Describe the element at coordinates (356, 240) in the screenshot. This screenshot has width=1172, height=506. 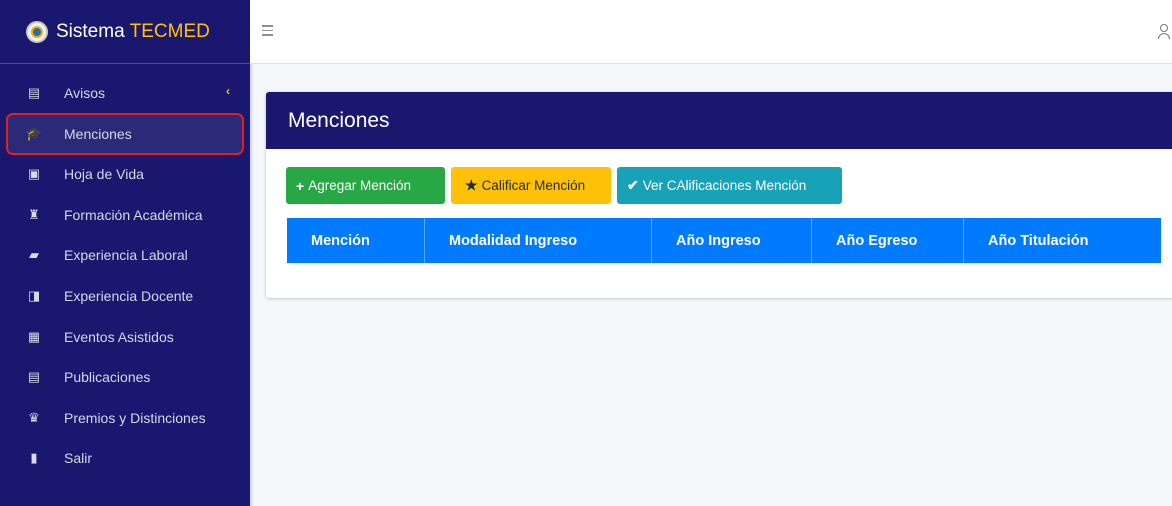
I see `column-header-mencion: Mención` at that location.